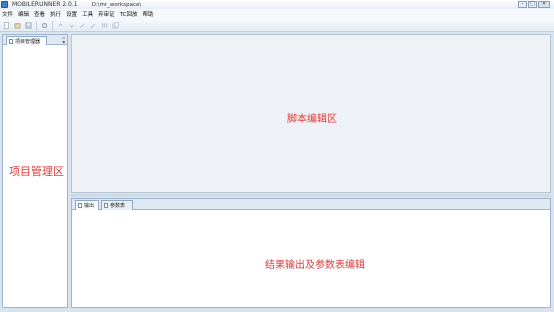 This screenshot has width=554, height=312. I want to click on minimize-button: –, so click(522, 4).